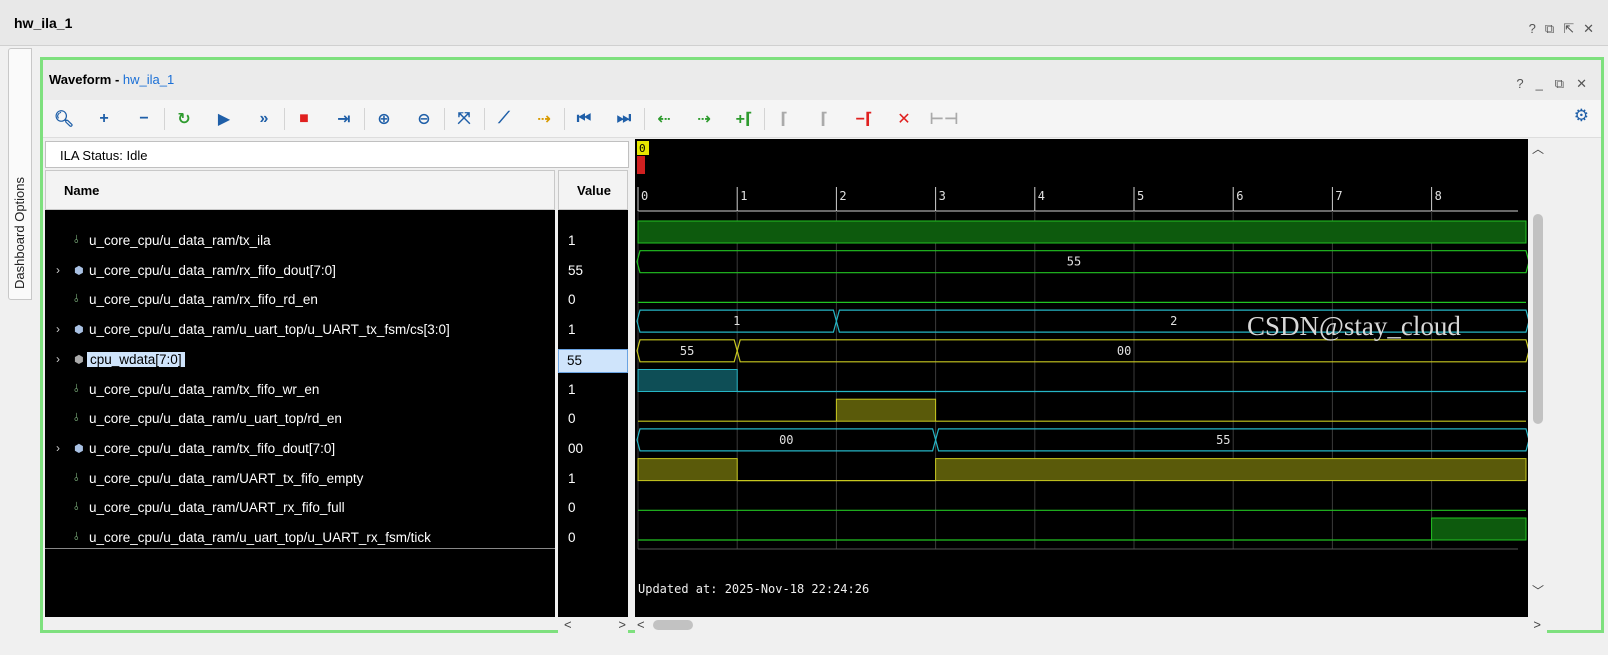  What do you see at coordinates (641, 165) in the screenshot?
I see `trigger-marker` at bounding box center [641, 165].